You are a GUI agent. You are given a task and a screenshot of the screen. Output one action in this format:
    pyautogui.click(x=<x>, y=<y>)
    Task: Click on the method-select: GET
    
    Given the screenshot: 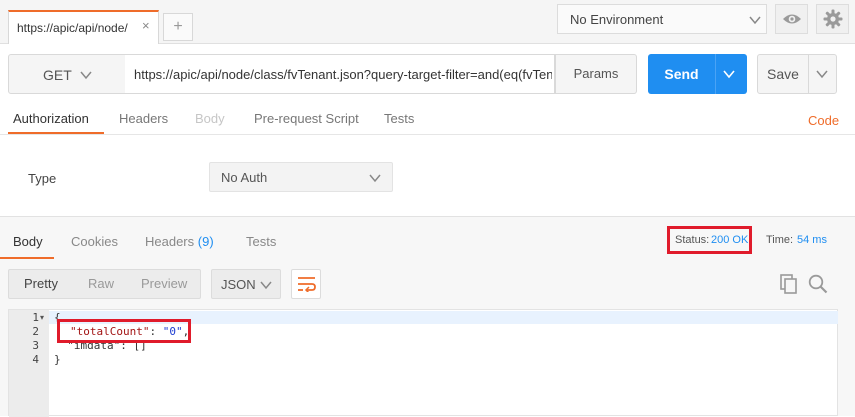 What is the action you would take?
    pyautogui.click(x=67, y=74)
    